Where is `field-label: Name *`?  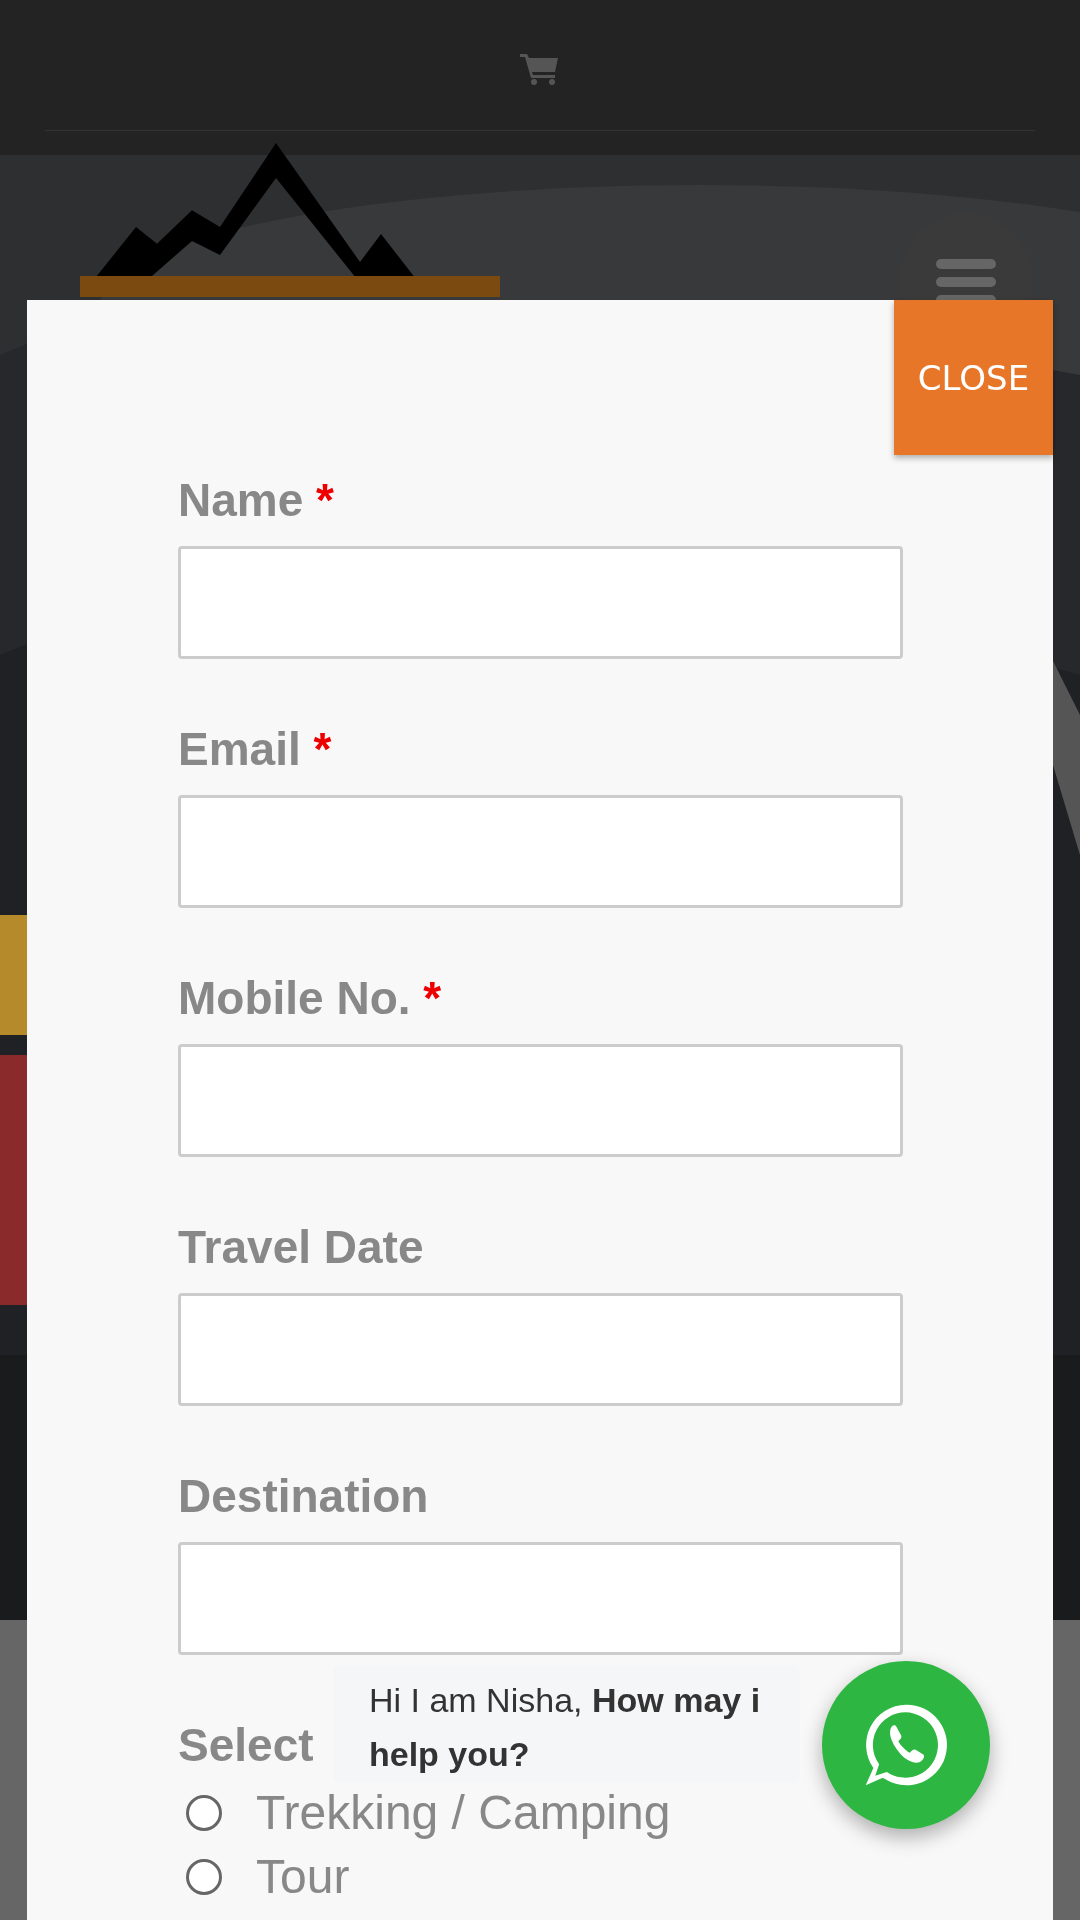 field-label: Name * is located at coordinates (256, 500).